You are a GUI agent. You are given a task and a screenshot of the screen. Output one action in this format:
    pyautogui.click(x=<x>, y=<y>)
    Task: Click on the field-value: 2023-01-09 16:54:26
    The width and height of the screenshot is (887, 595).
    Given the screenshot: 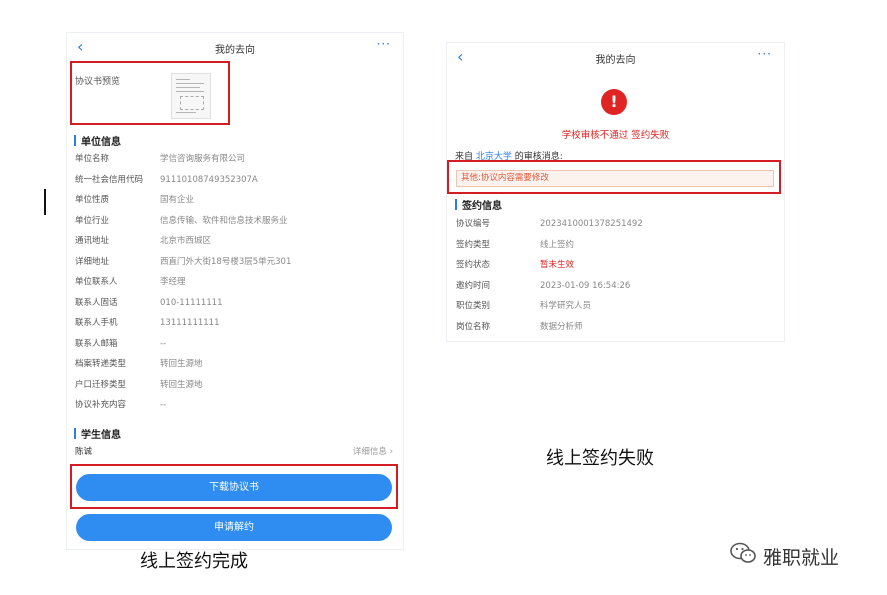 What is the action you would take?
    pyautogui.click(x=585, y=285)
    